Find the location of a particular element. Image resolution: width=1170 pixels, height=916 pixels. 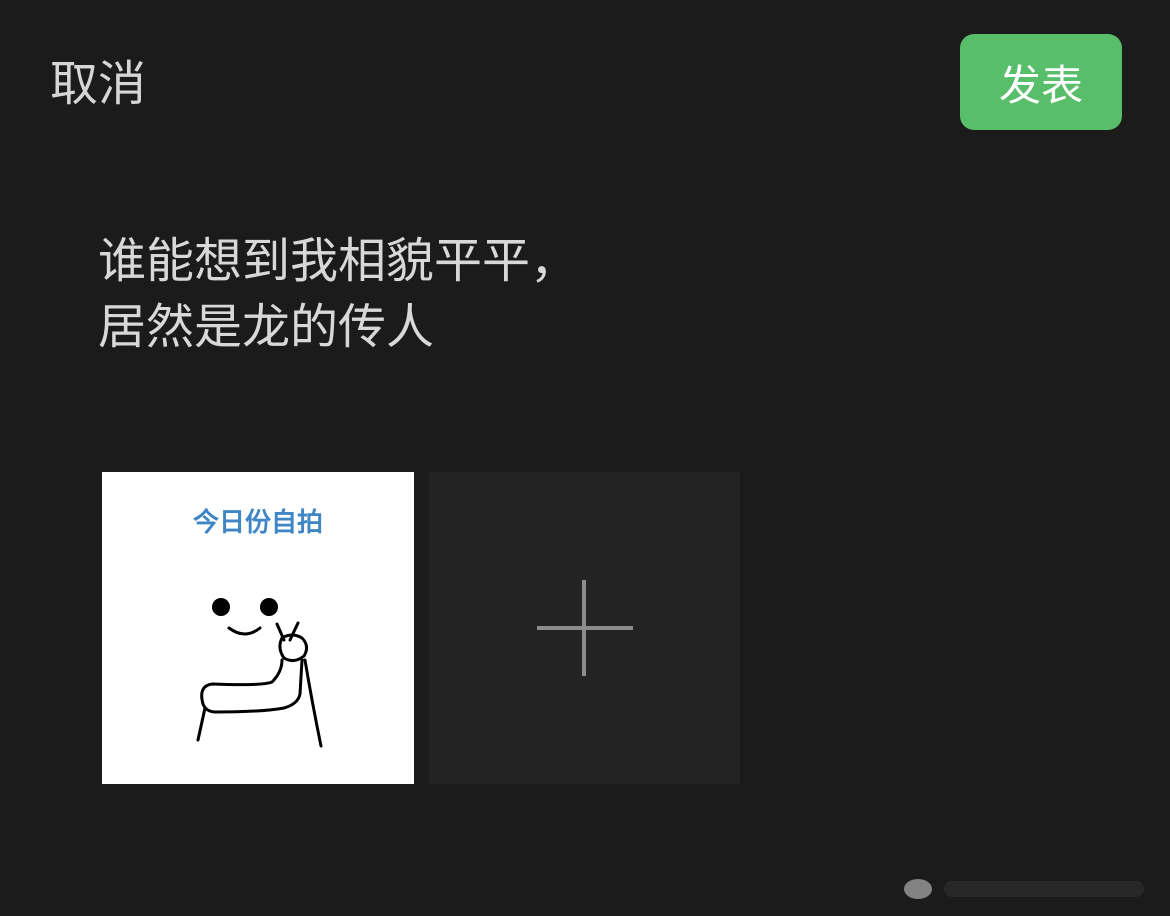

publish-button: 发表 is located at coordinates (1041, 82).